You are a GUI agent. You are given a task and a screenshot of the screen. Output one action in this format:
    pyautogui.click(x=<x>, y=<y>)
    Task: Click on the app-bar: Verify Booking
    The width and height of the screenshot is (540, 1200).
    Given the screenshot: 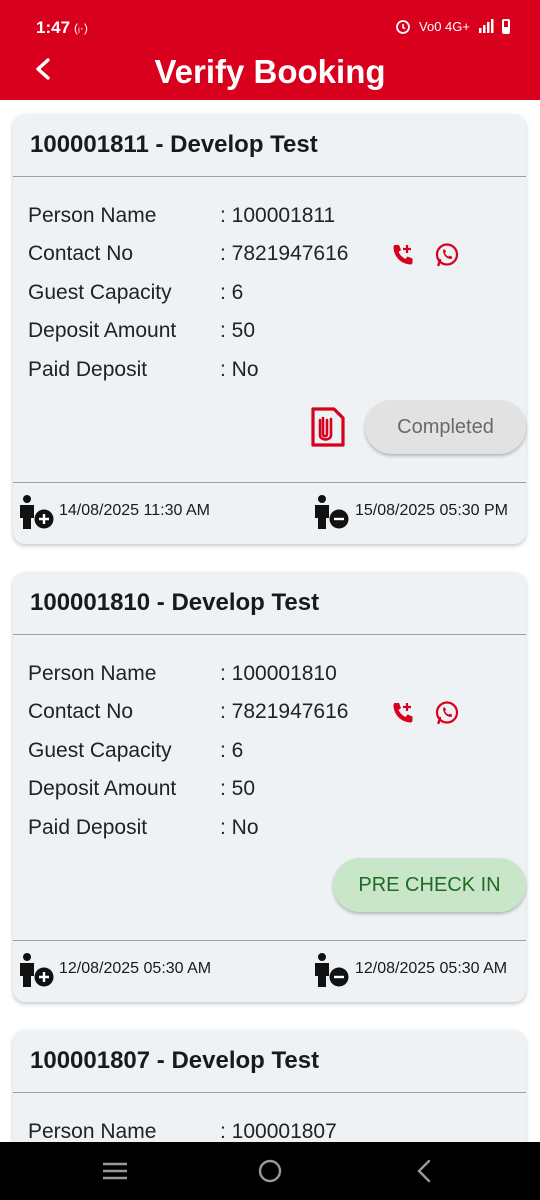 What is the action you would take?
    pyautogui.click(x=270, y=72)
    